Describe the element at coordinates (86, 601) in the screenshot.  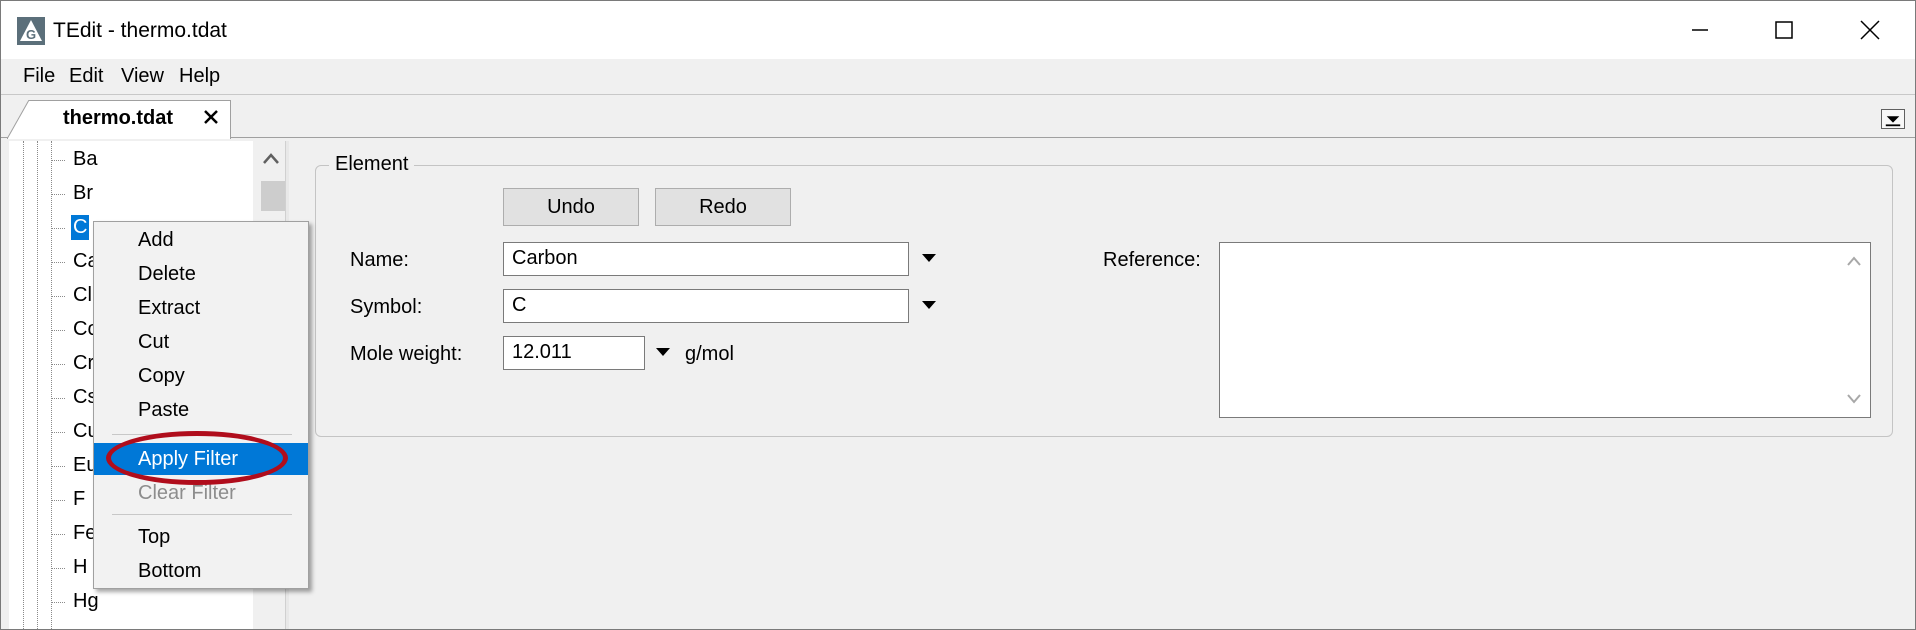
I see `tree-item-label: Hg` at that location.